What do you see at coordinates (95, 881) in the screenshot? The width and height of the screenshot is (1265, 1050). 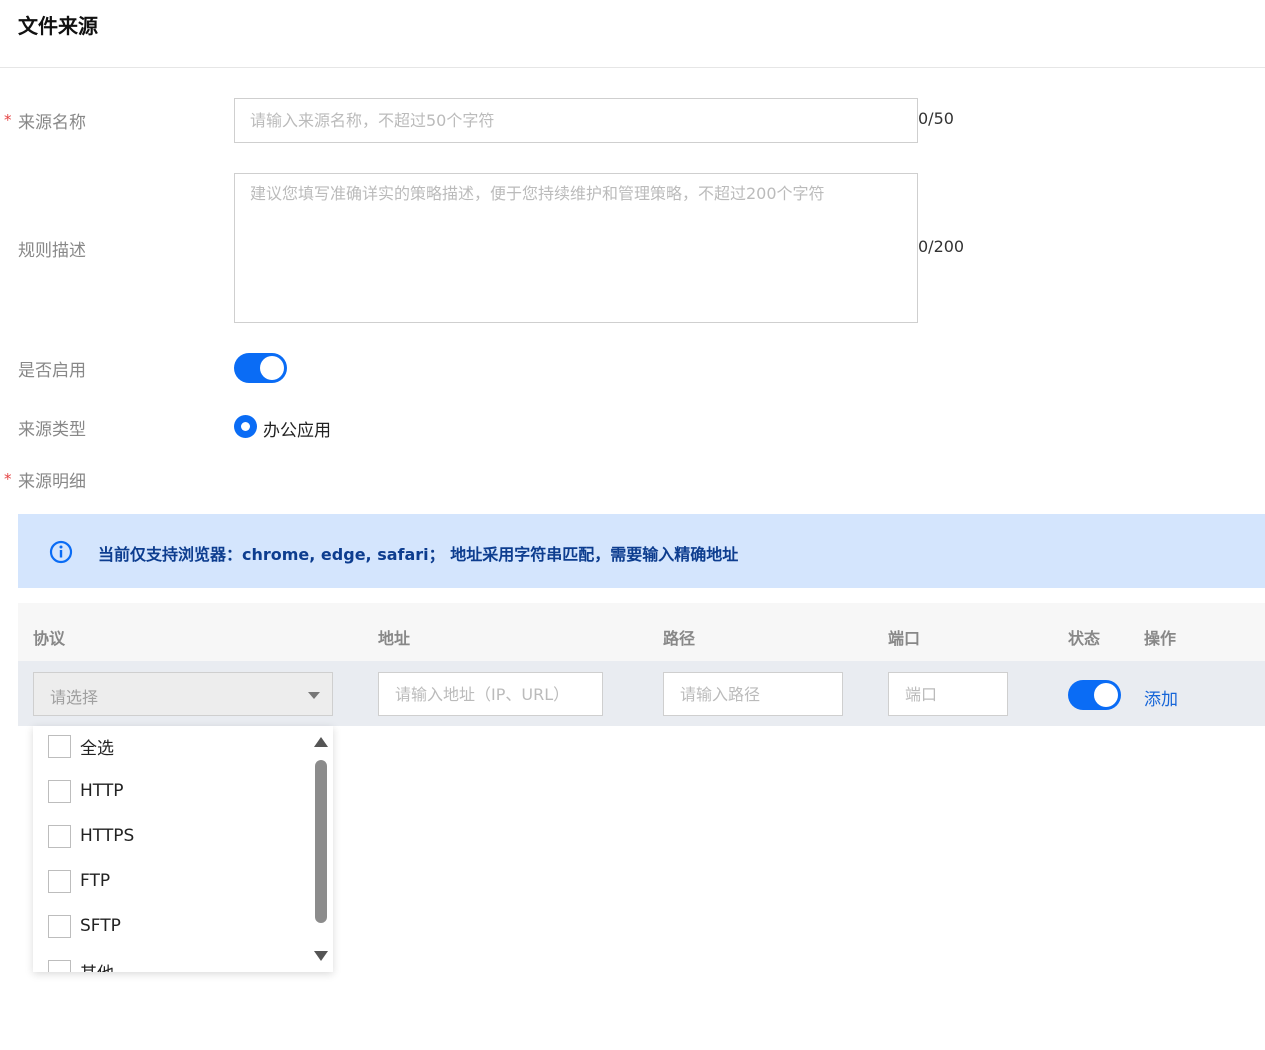 I see `option-label: FTP` at bounding box center [95, 881].